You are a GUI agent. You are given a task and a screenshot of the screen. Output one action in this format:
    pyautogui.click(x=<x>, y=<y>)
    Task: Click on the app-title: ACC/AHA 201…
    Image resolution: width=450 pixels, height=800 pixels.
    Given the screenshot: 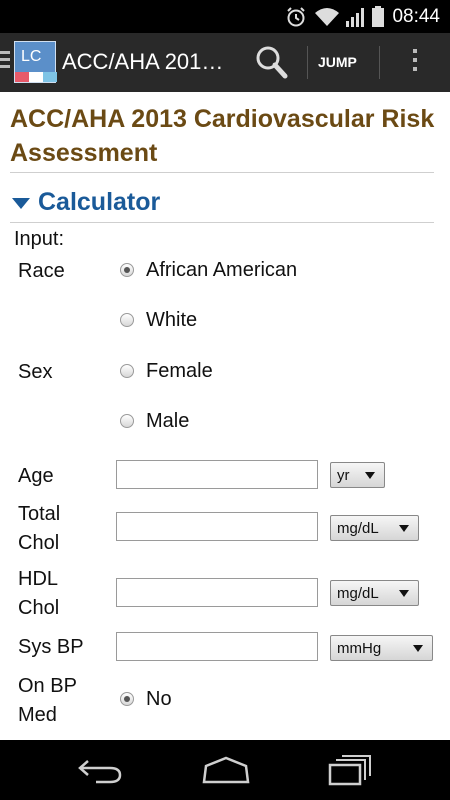 What is the action you would take?
    pyautogui.click(x=143, y=61)
    